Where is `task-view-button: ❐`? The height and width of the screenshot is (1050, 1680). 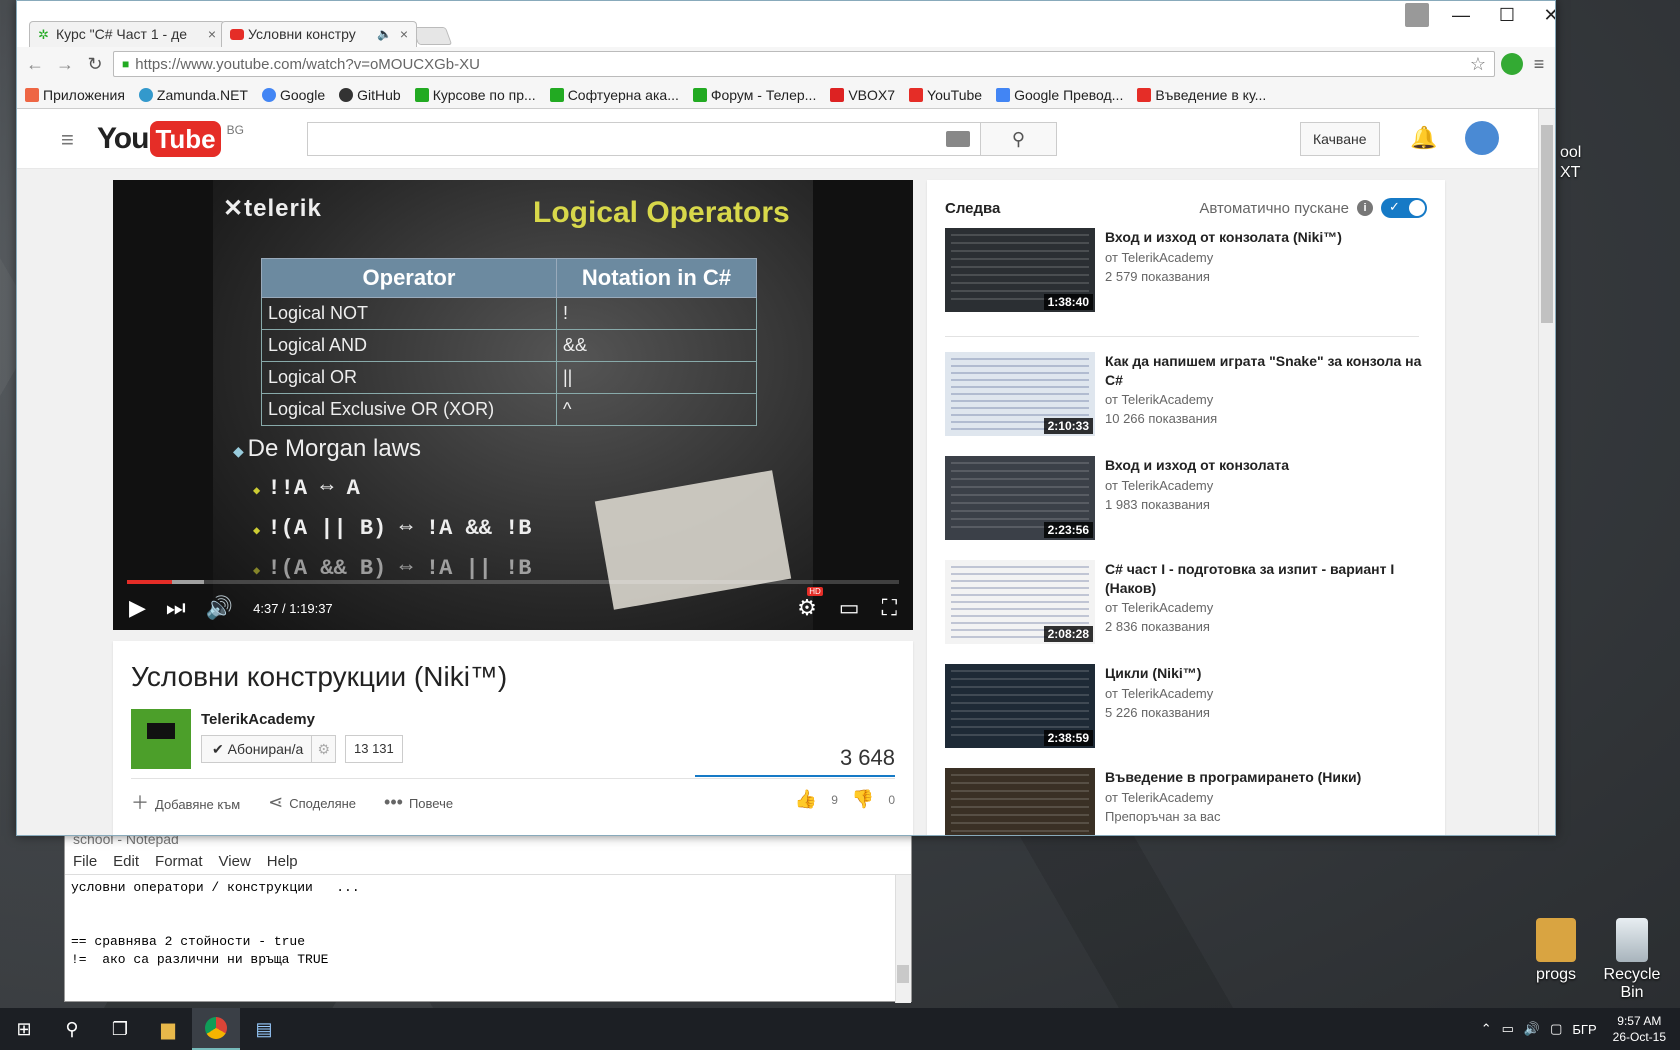 task-view-button: ❐ is located at coordinates (120, 1029).